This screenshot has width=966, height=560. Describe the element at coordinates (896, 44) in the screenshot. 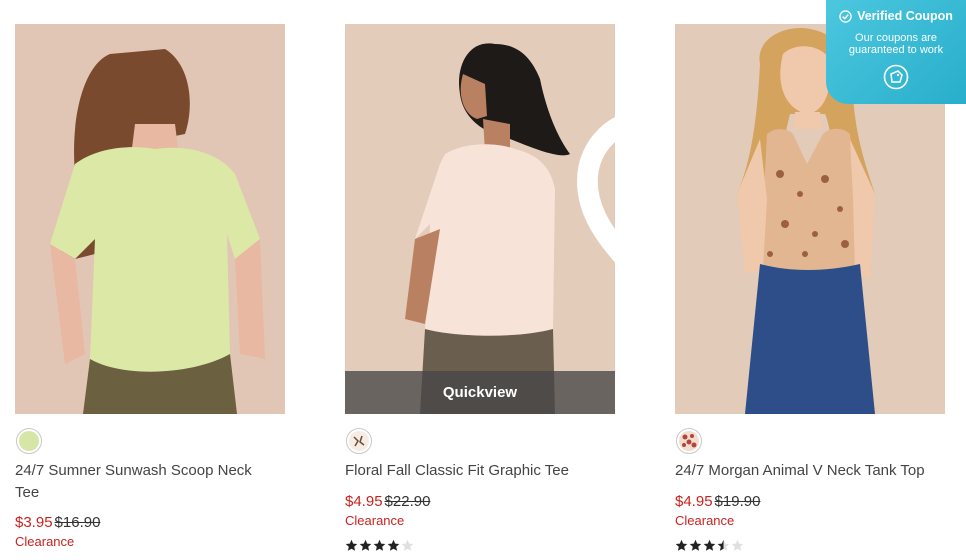

I see `coupon-subtitle: Our coupons are guaranteed to work` at that location.